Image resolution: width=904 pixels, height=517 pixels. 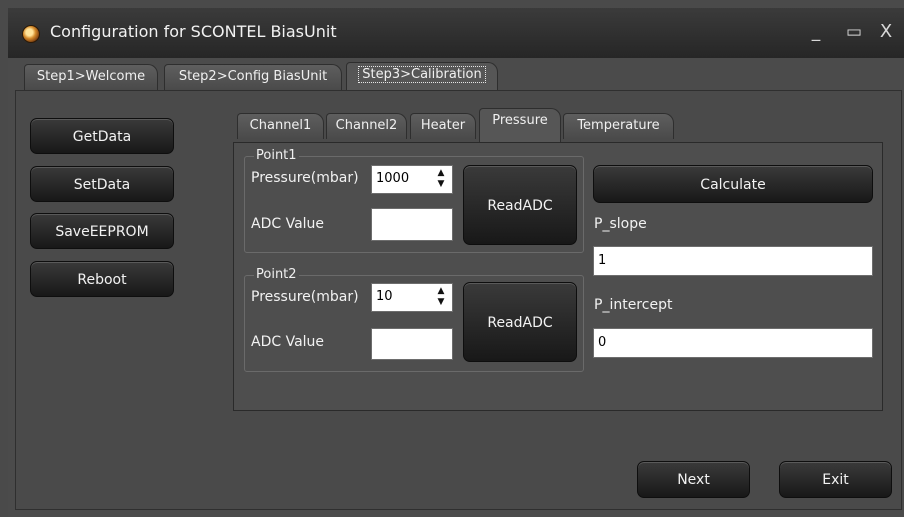 What do you see at coordinates (305, 178) in the screenshot?
I see `point1-pressure-label: Pressure(mbar)` at bounding box center [305, 178].